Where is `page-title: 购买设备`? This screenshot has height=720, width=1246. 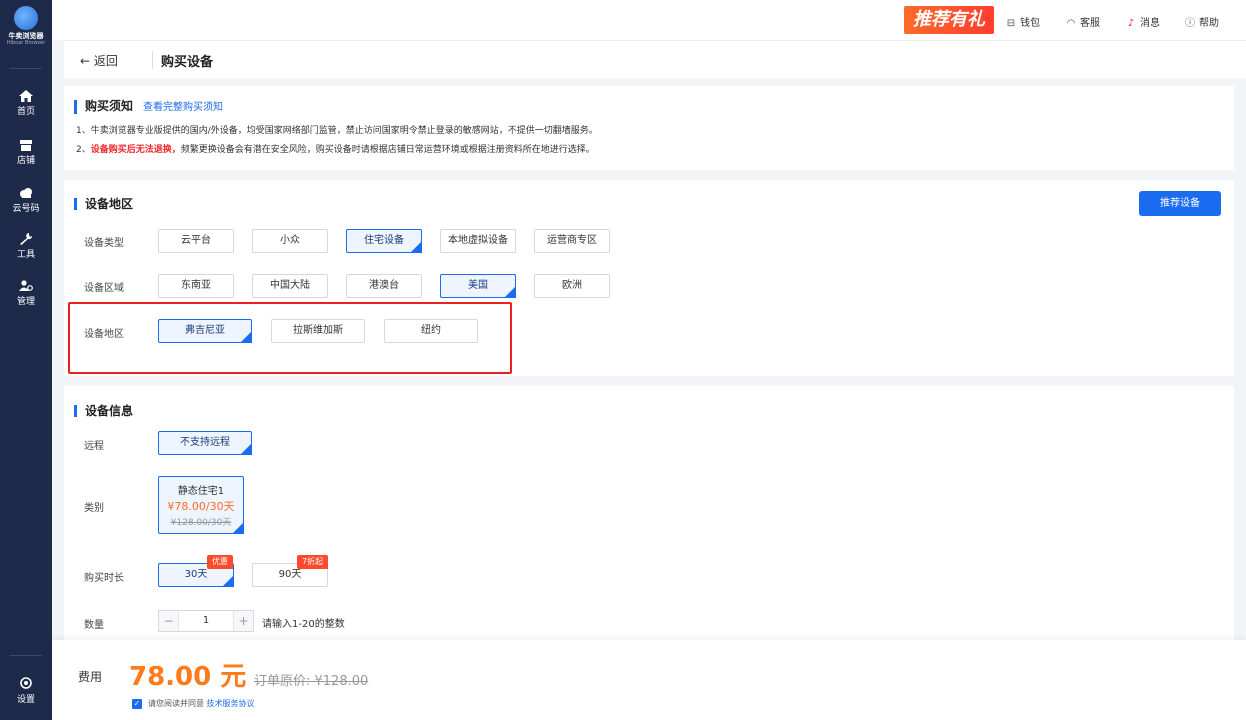
page-title: 购买设备 is located at coordinates (187, 62).